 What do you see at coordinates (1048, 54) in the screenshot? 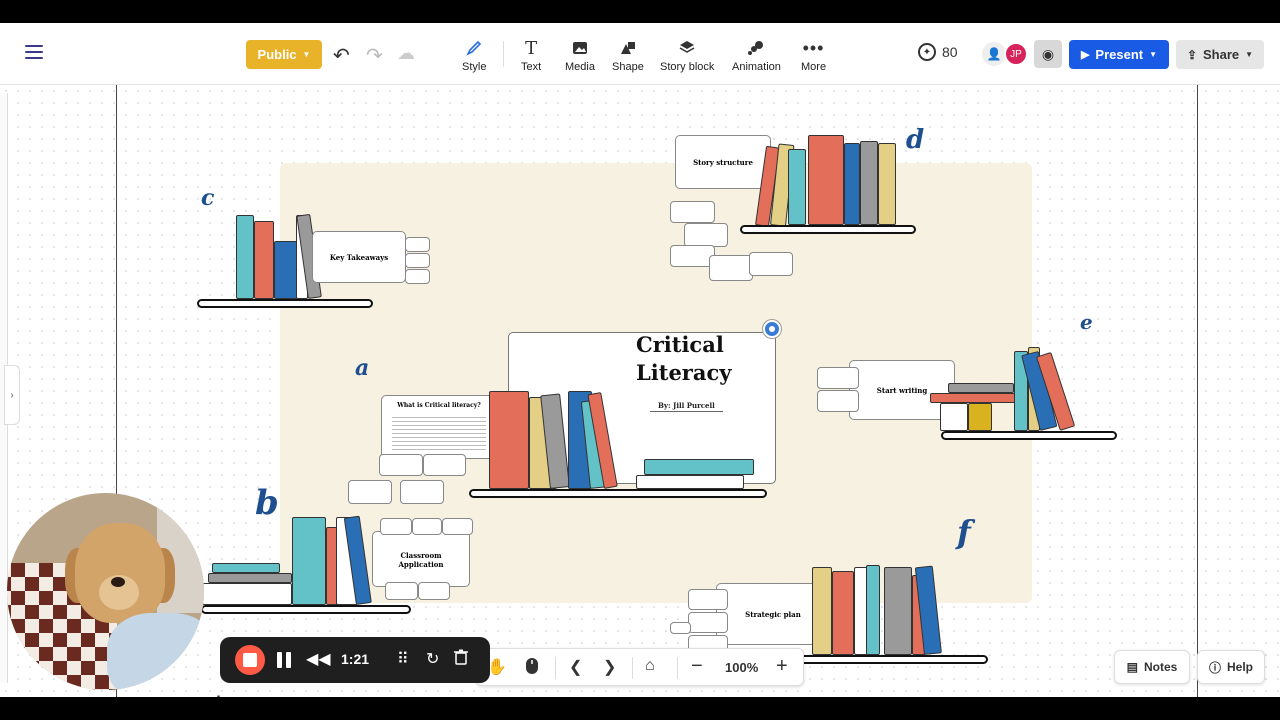
I see `preview-eye-icon: ◉` at bounding box center [1048, 54].